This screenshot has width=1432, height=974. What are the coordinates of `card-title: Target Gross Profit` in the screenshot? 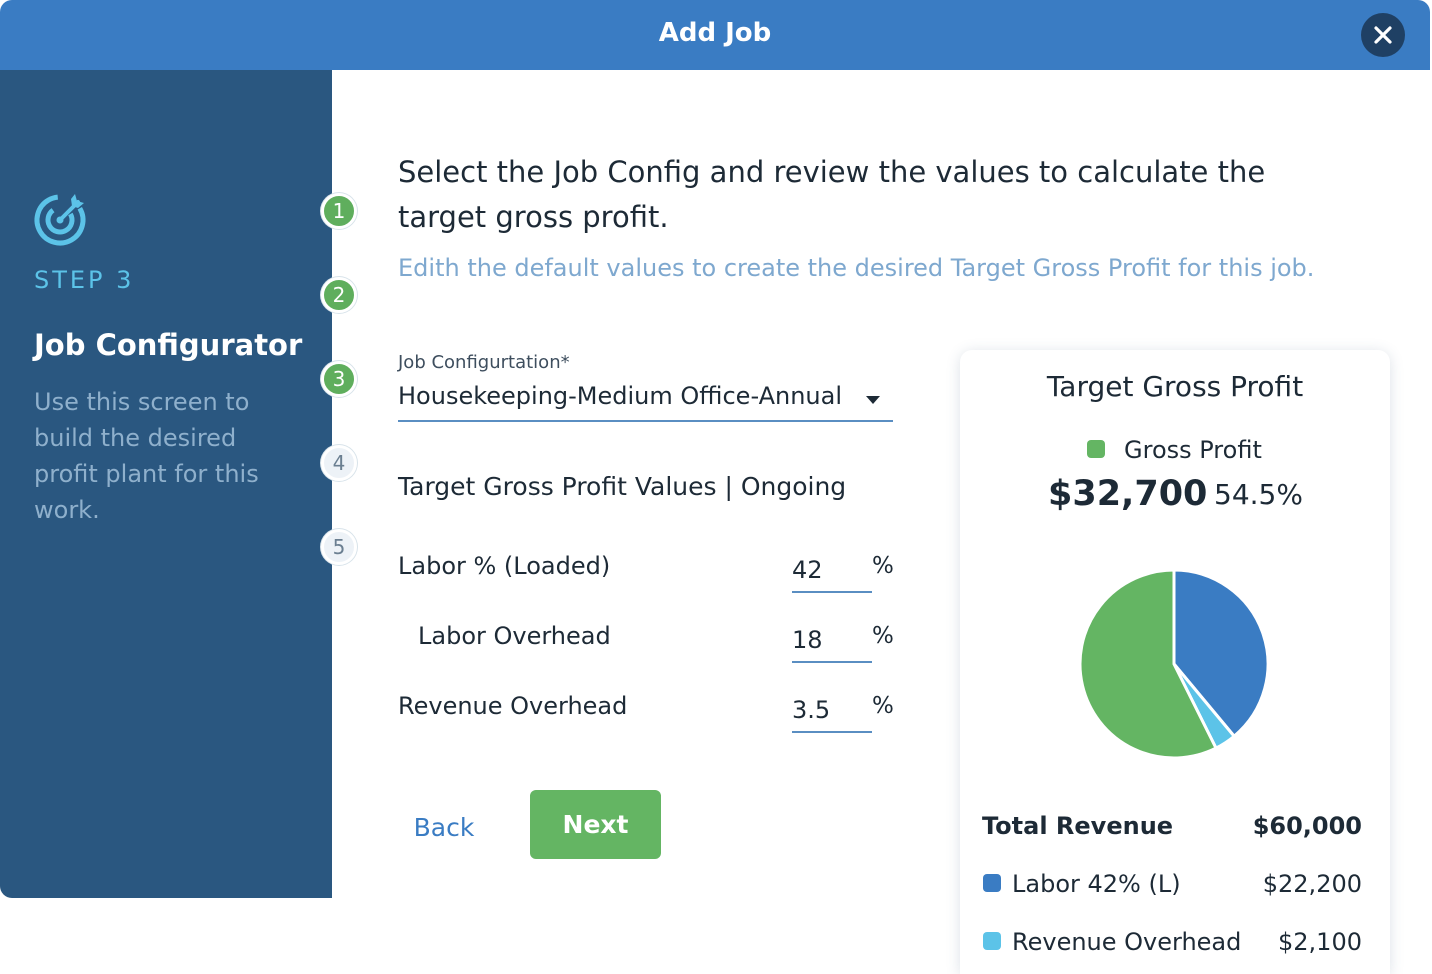 It's located at (1175, 386).